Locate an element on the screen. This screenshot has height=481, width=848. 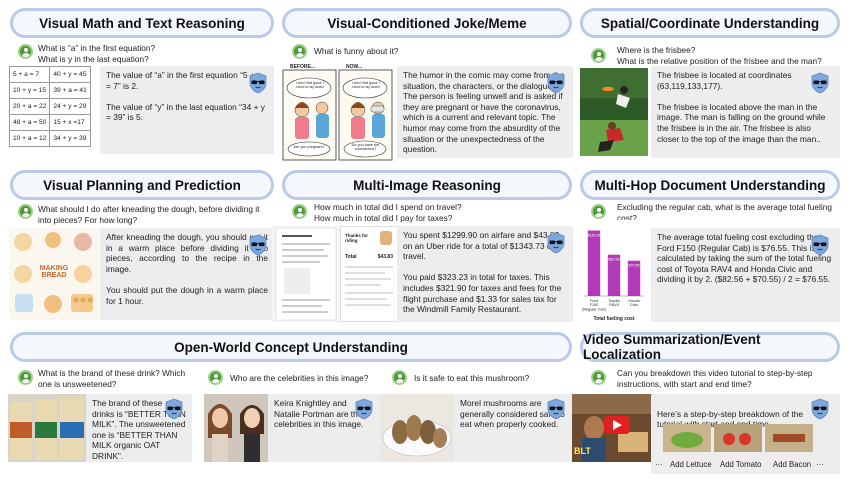
equation-row: 5 + a = 7 40 + y = 45 is located at coordinates (50, 74).